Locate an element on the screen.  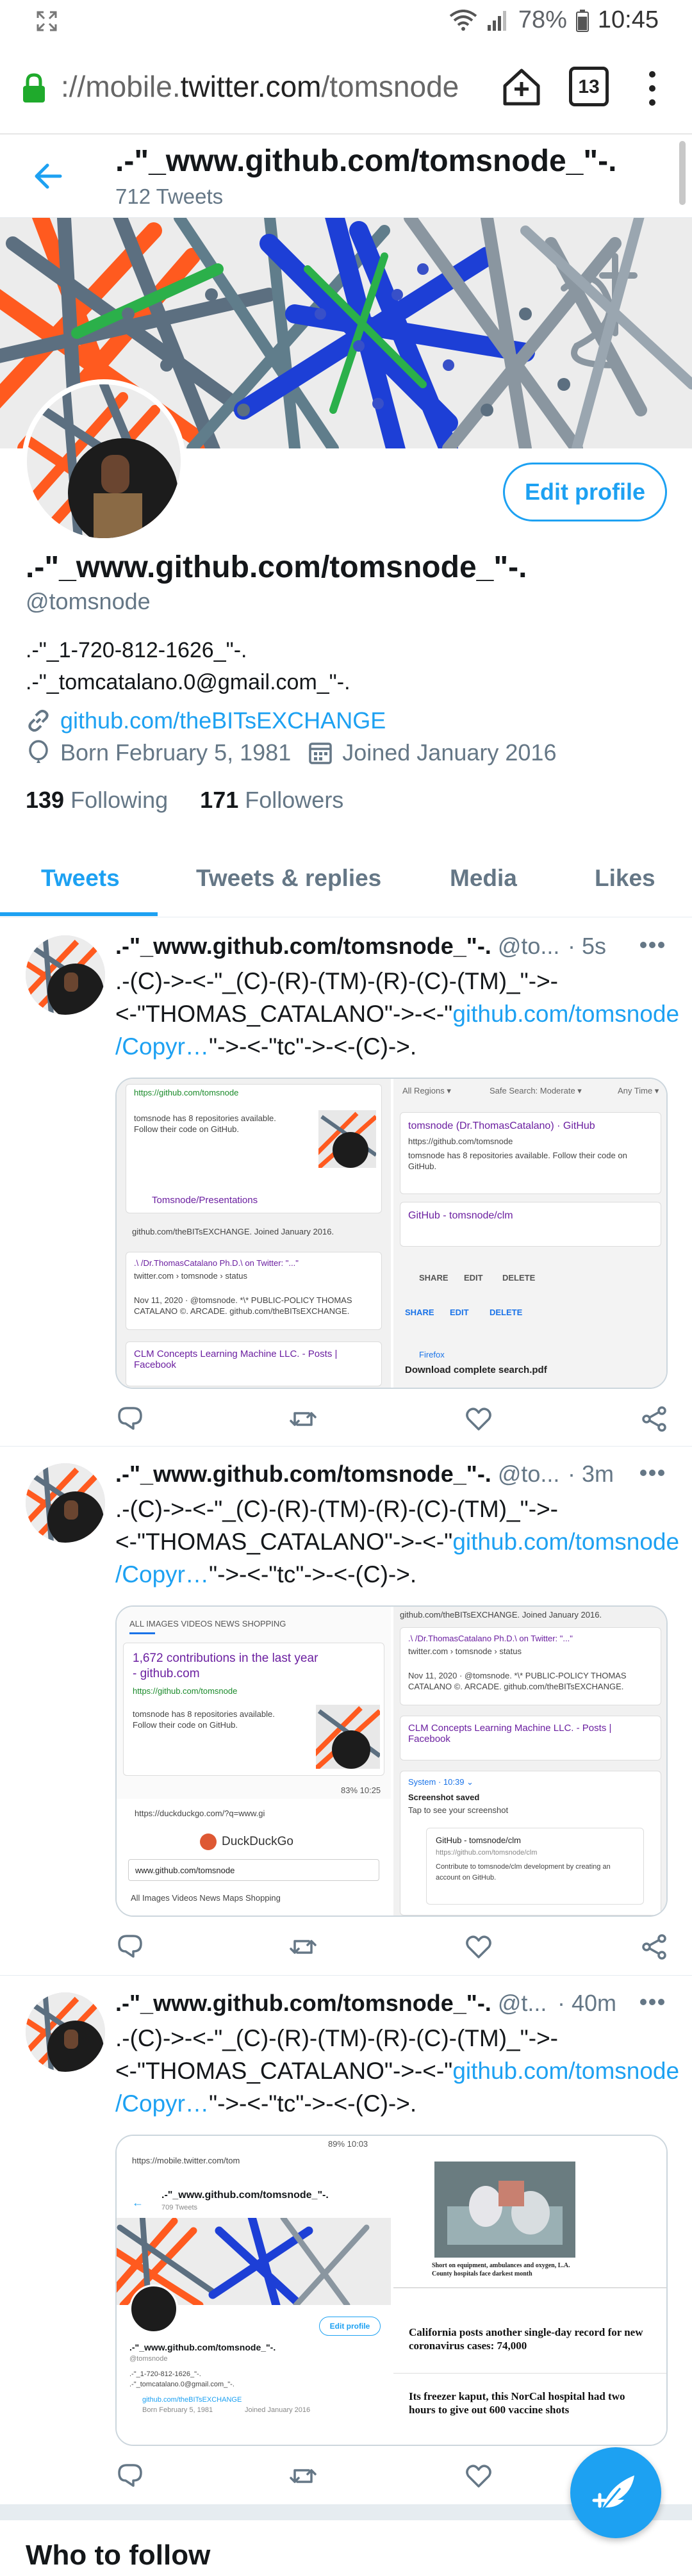
tweet-timestamp: · 5s is located at coordinates (587, 947).